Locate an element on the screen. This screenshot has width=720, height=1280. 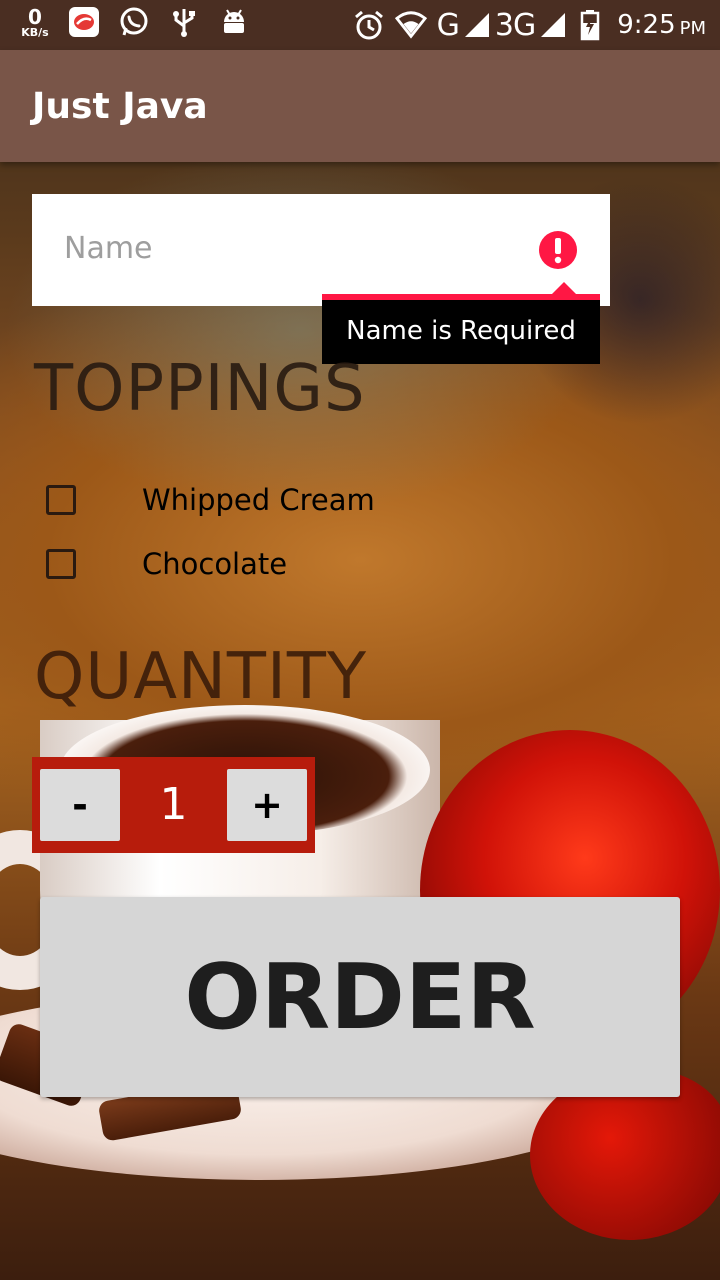
alarm-icon is located at coordinates (369, 25).